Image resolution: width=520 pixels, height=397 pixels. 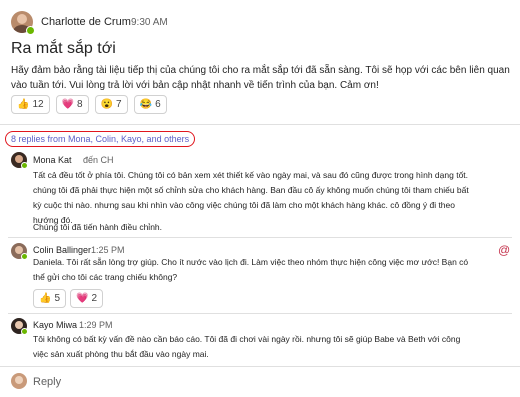 What do you see at coordinates (504, 250) in the screenshot?
I see `at-icon: @` at bounding box center [504, 250].